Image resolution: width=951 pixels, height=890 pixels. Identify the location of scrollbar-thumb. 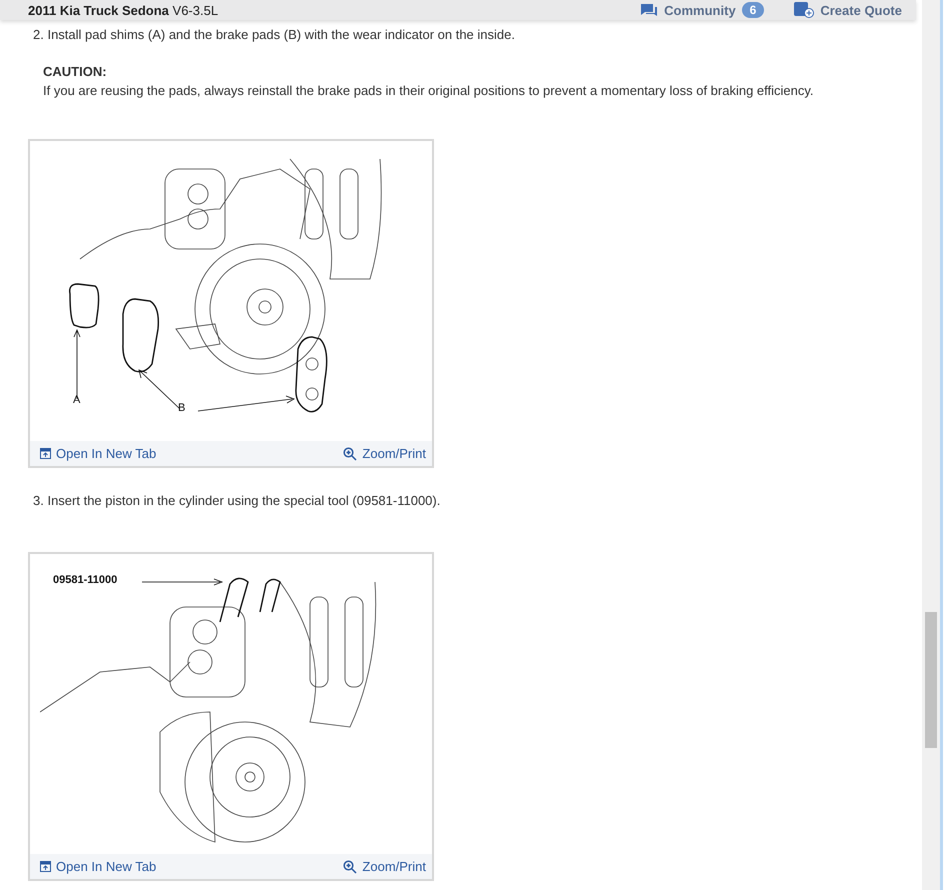
(931, 680).